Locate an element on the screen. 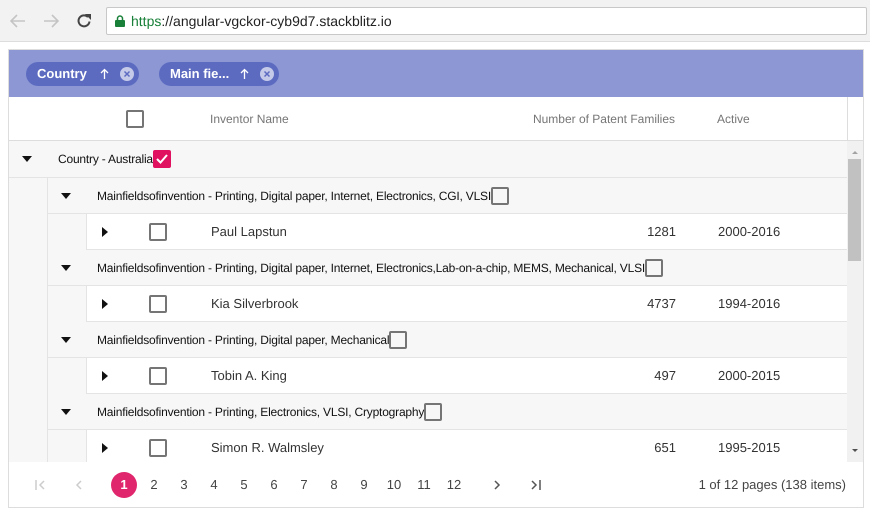 The height and width of the screenshot is (509, 870). page-button: 3 is located at coordinates (184, 485).